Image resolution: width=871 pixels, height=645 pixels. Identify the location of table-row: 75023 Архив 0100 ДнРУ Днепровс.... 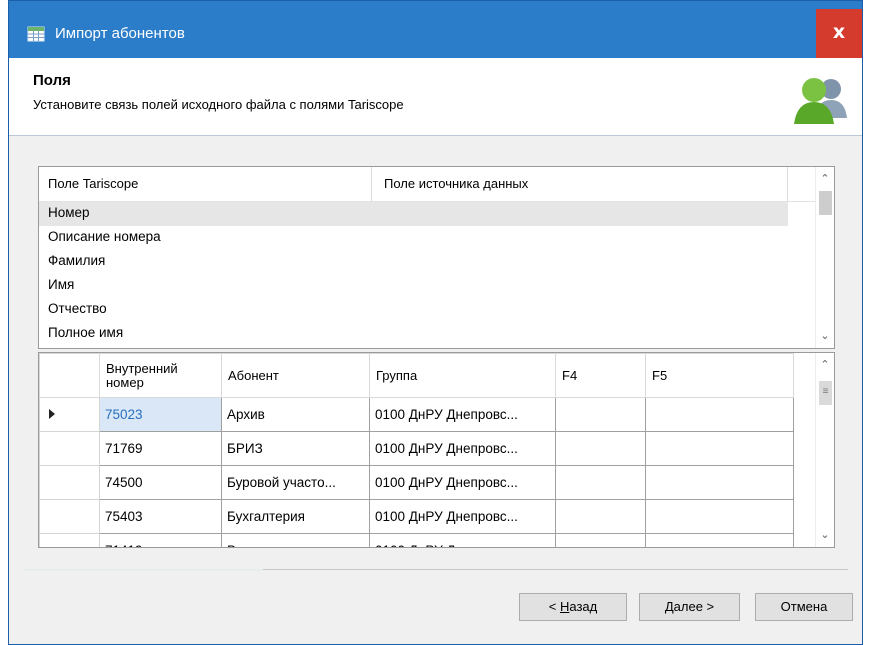
(416, 414).